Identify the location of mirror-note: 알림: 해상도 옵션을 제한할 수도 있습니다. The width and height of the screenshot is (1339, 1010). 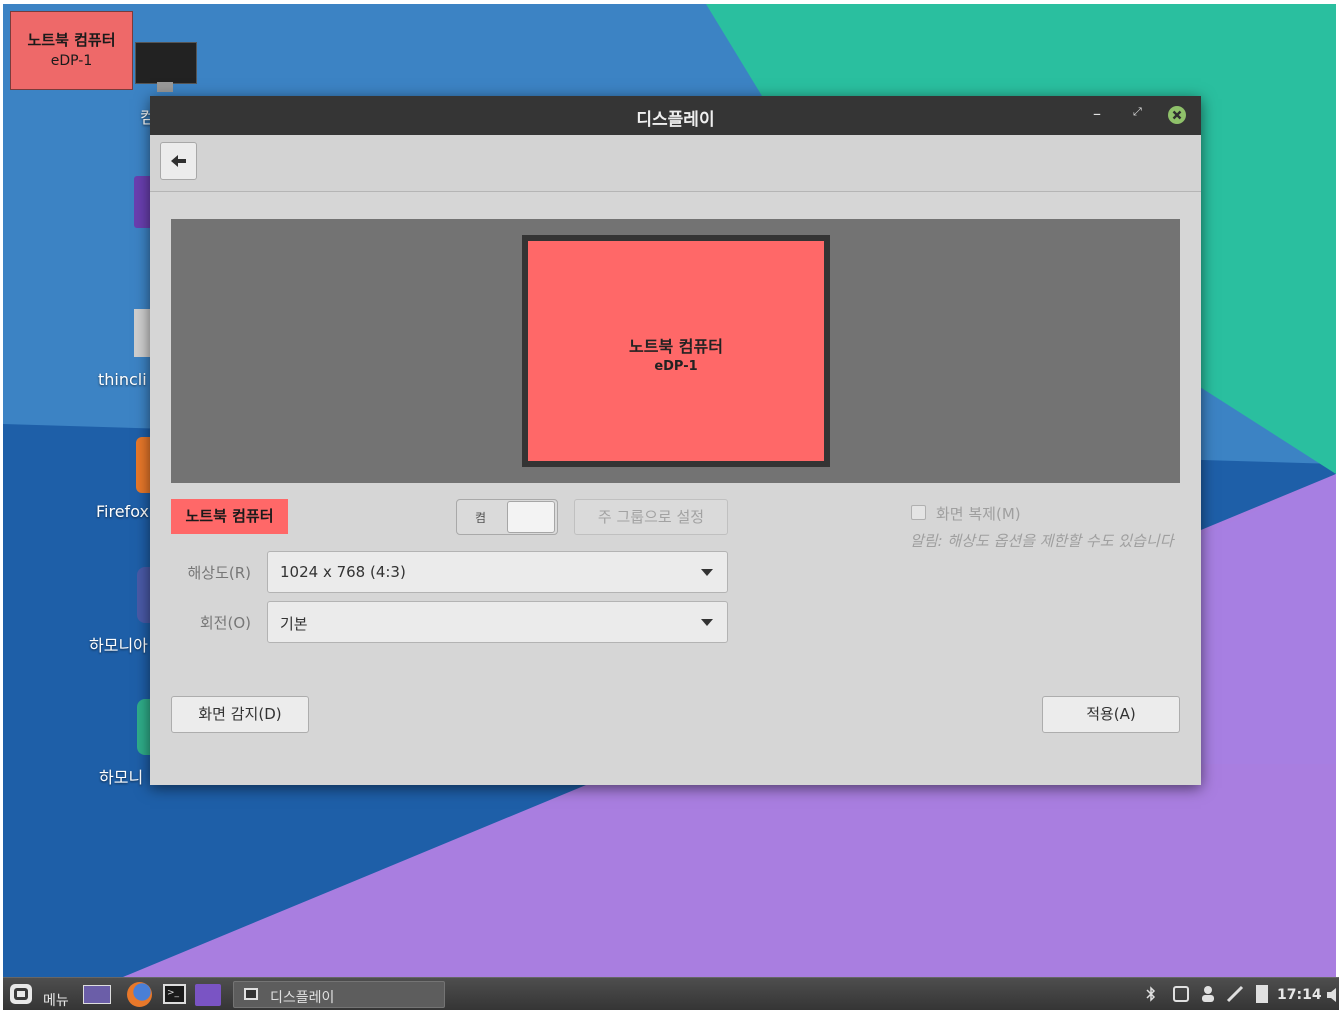
(1042, 541).